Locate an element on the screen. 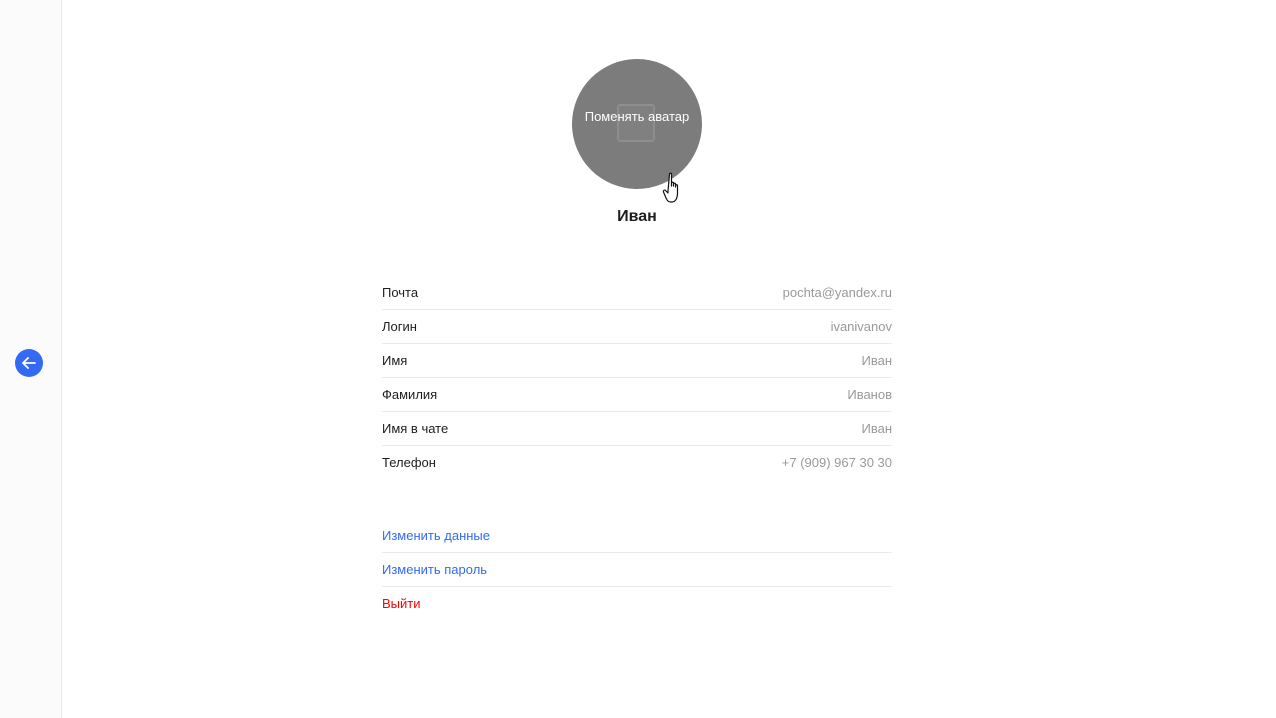  info-row-phone: Телефон +7 (909) 967 30 30 is located at coordinates (637, 462).